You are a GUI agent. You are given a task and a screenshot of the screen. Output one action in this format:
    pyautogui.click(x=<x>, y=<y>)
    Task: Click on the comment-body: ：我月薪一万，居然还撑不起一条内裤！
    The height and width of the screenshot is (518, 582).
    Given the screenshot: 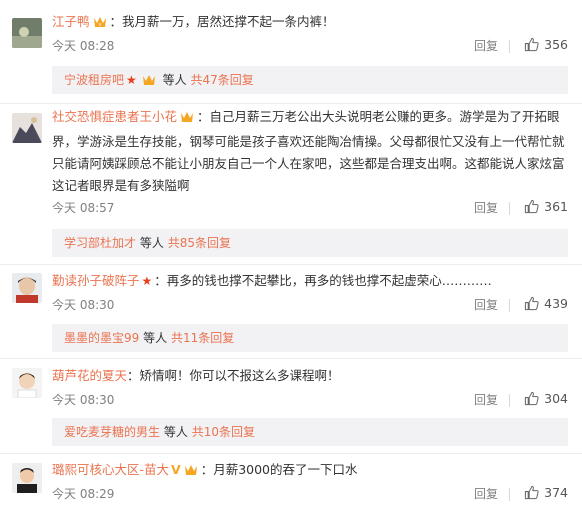 What is the action you would take?
    pyautogui.click(x=222, y=21)
    